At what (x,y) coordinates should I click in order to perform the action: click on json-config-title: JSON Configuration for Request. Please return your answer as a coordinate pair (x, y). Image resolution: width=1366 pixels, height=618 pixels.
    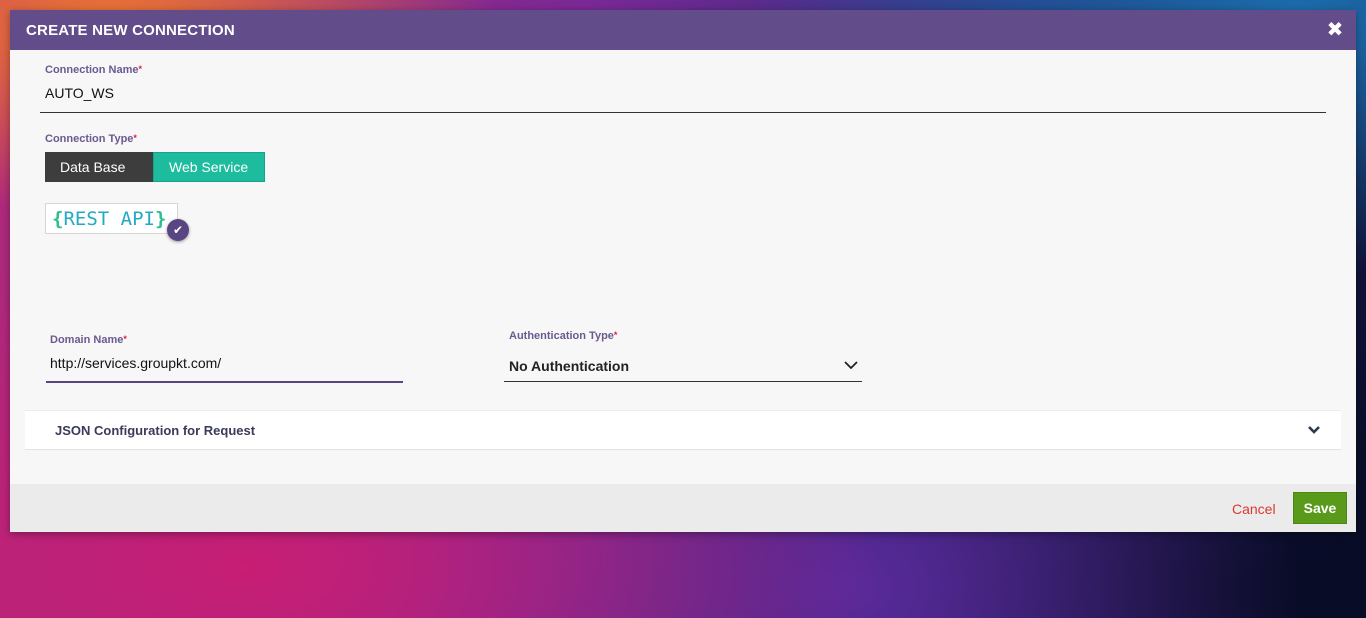
    Looking at the image, I should click on (155, 430).